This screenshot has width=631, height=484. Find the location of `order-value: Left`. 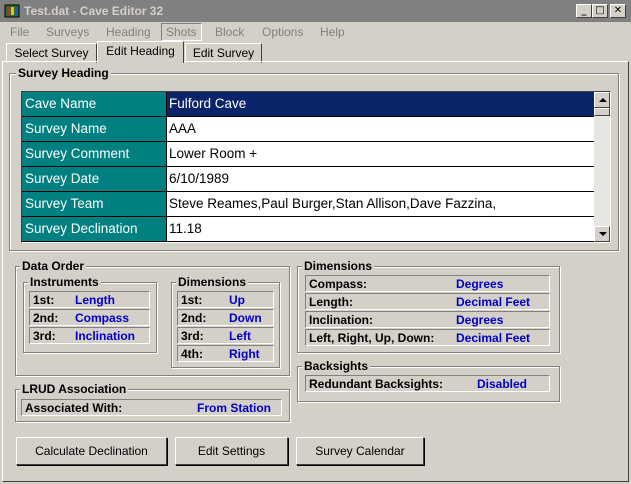

order-value: Left is located at coordinates (240, 336).